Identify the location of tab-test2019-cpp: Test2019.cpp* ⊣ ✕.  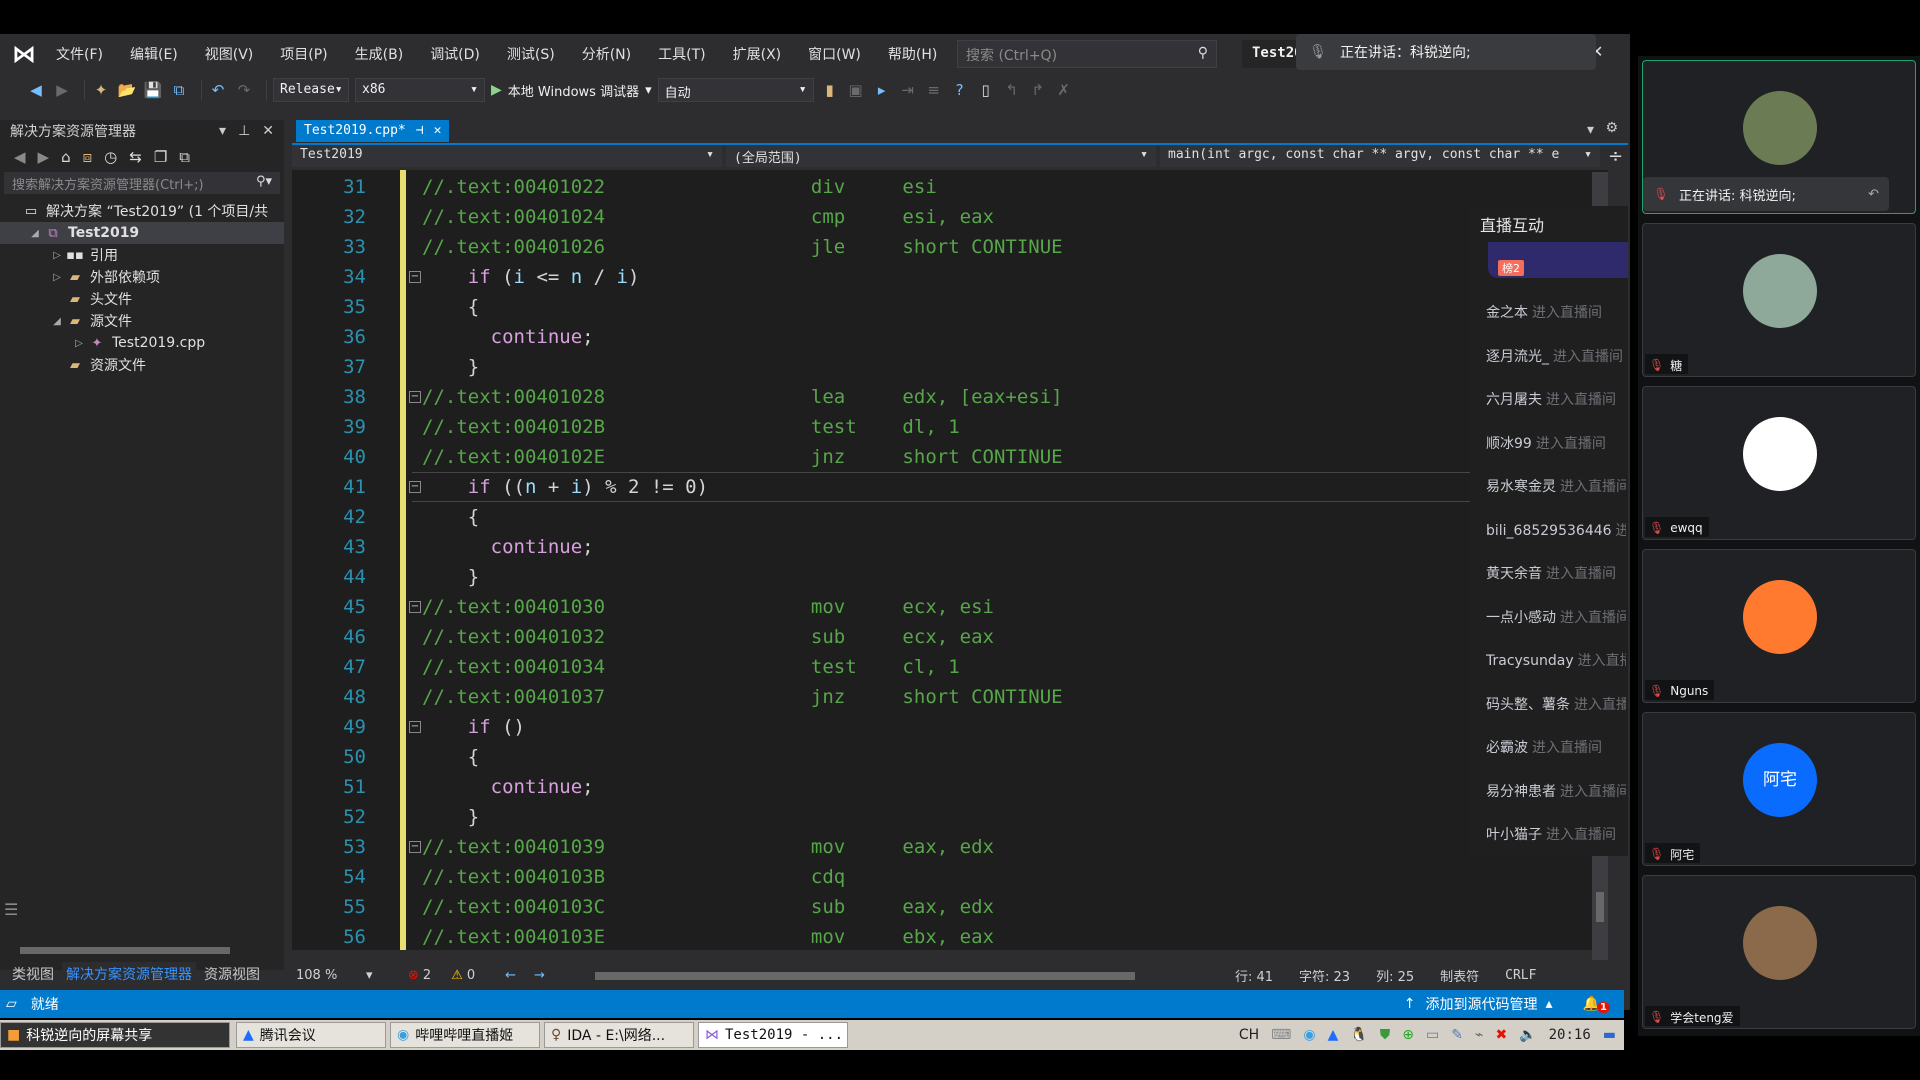
(373, 131).